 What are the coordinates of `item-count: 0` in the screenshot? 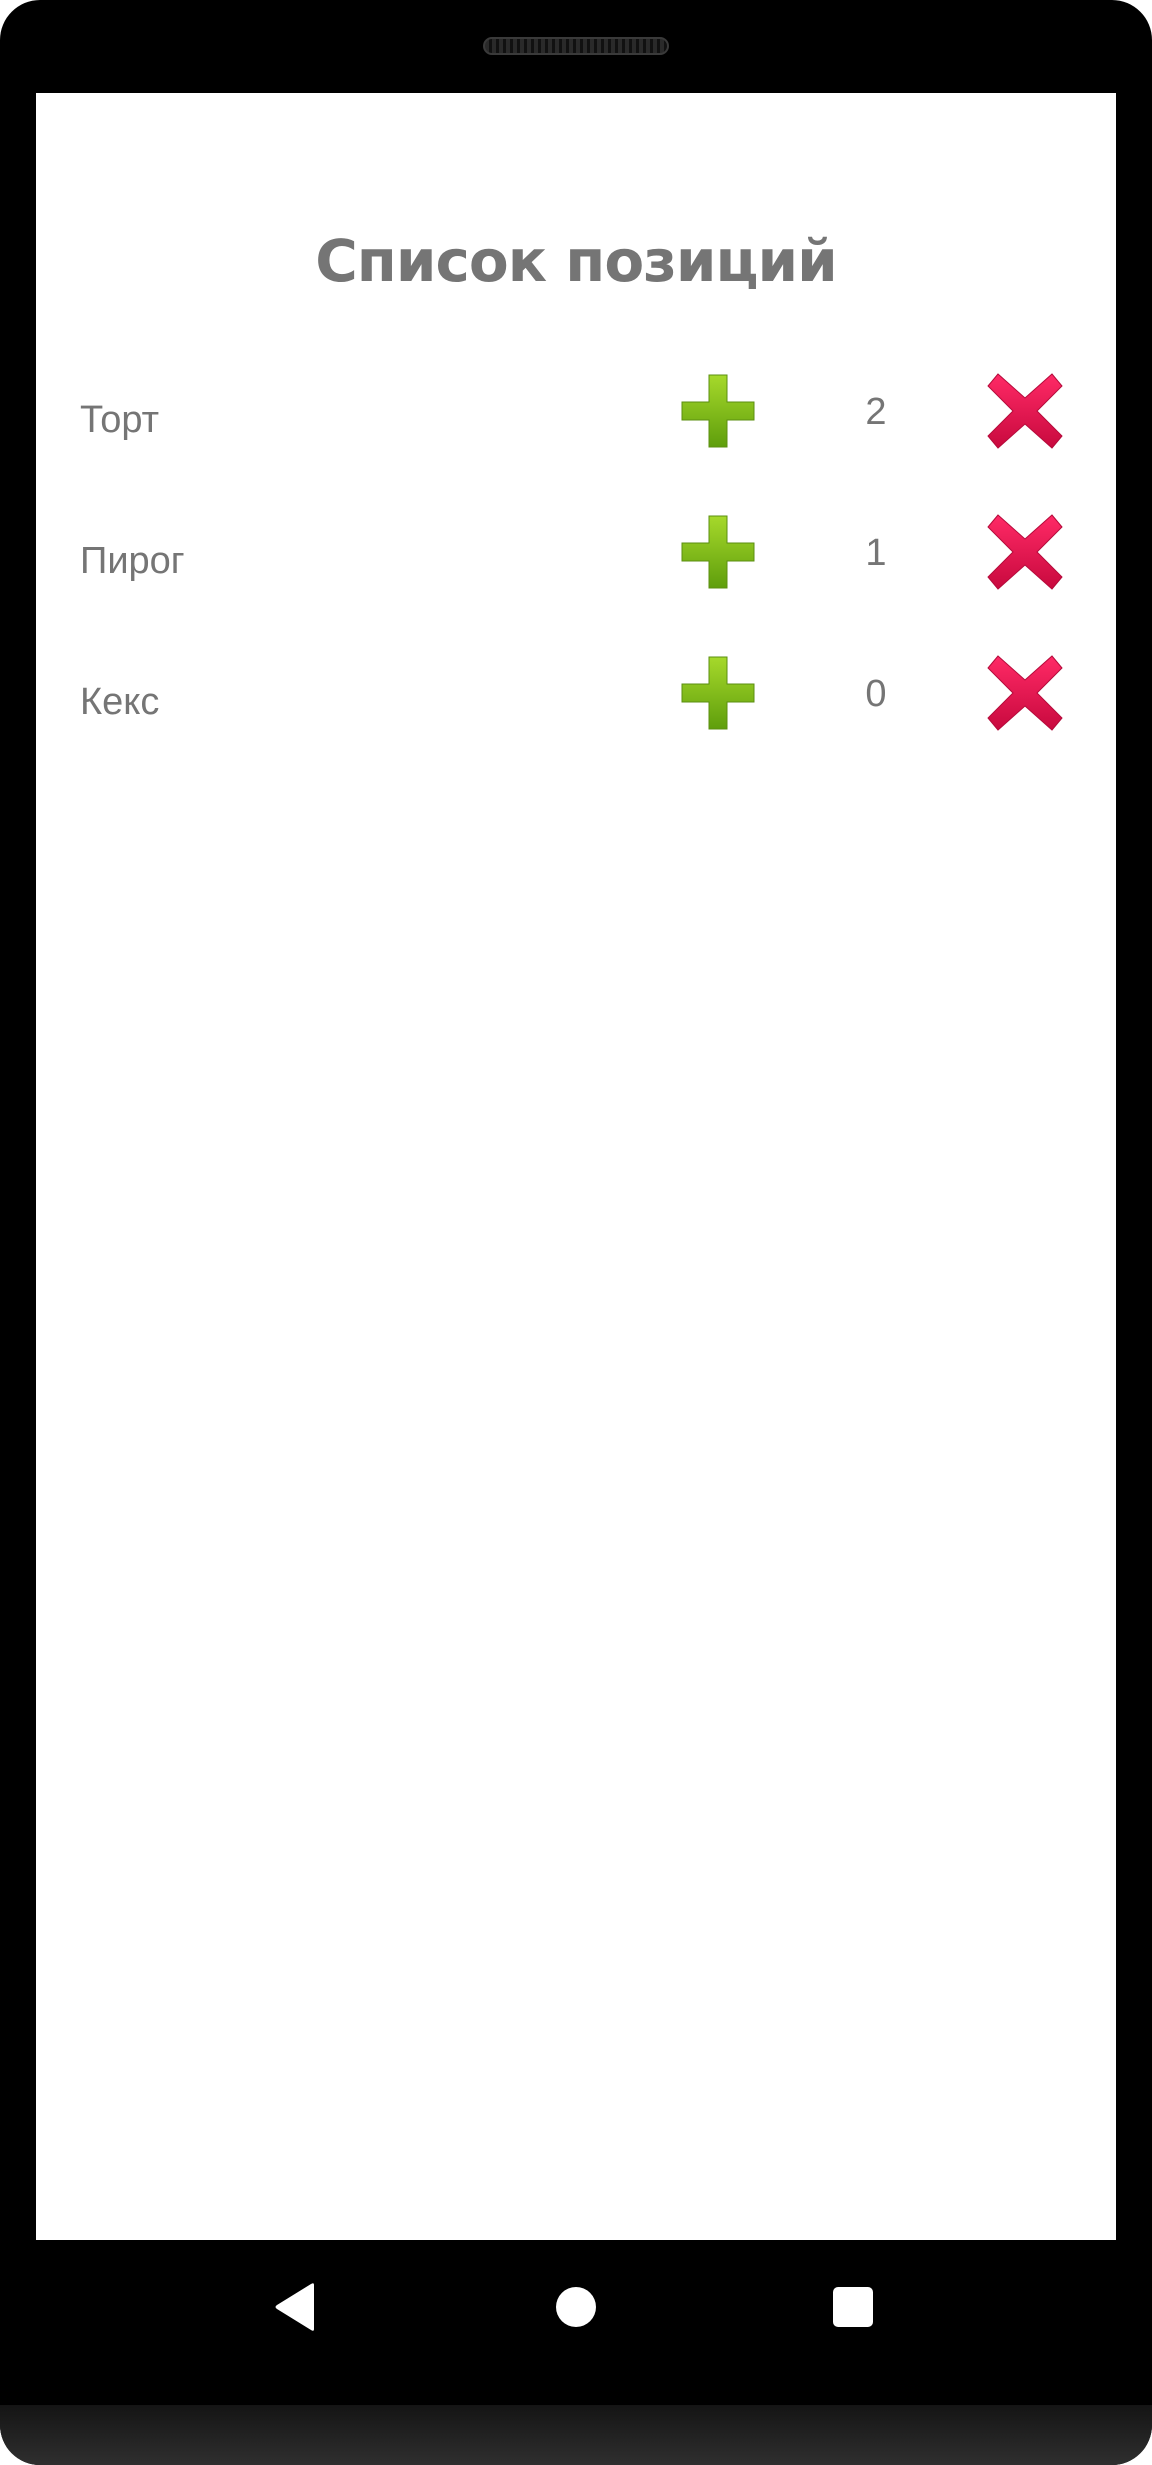 It's located at (876, 694).